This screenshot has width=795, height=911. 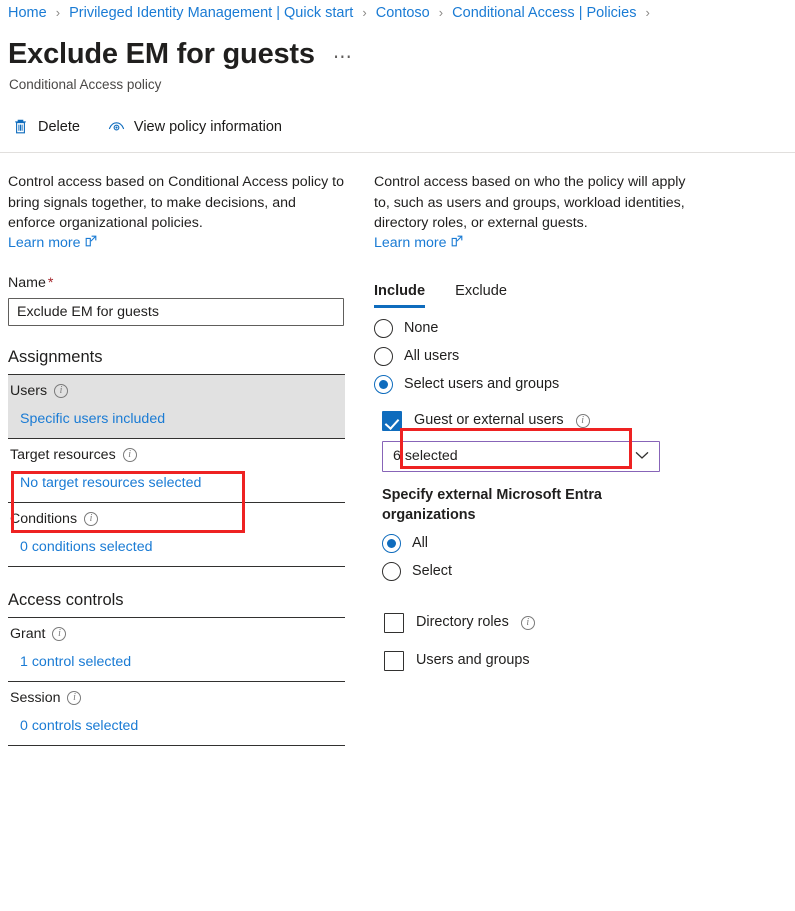 I want to click on checkbox-guest-label: Guest or external users, so click(x=489, y=420).